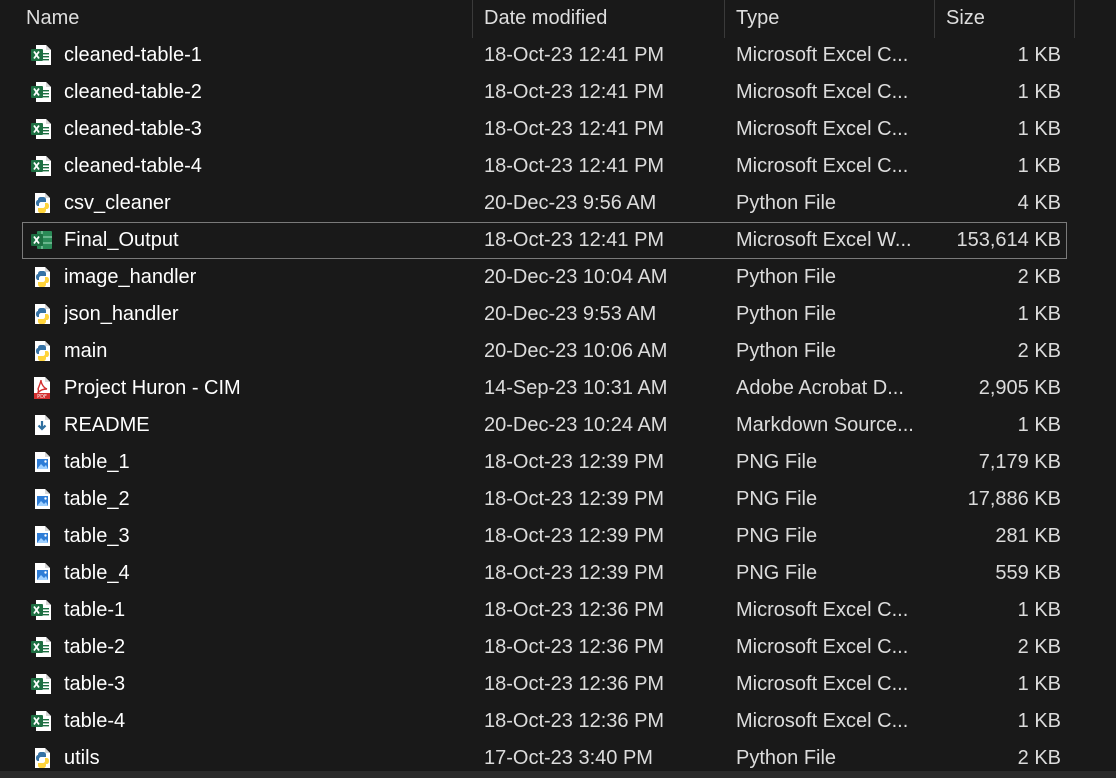 The height and width of the screenshot is (778, 1116). Describe the element at coordinates (576, 388) in the screenshot. I see `file-date-modified: 14-Sep-23 10:31 AM` at that location.